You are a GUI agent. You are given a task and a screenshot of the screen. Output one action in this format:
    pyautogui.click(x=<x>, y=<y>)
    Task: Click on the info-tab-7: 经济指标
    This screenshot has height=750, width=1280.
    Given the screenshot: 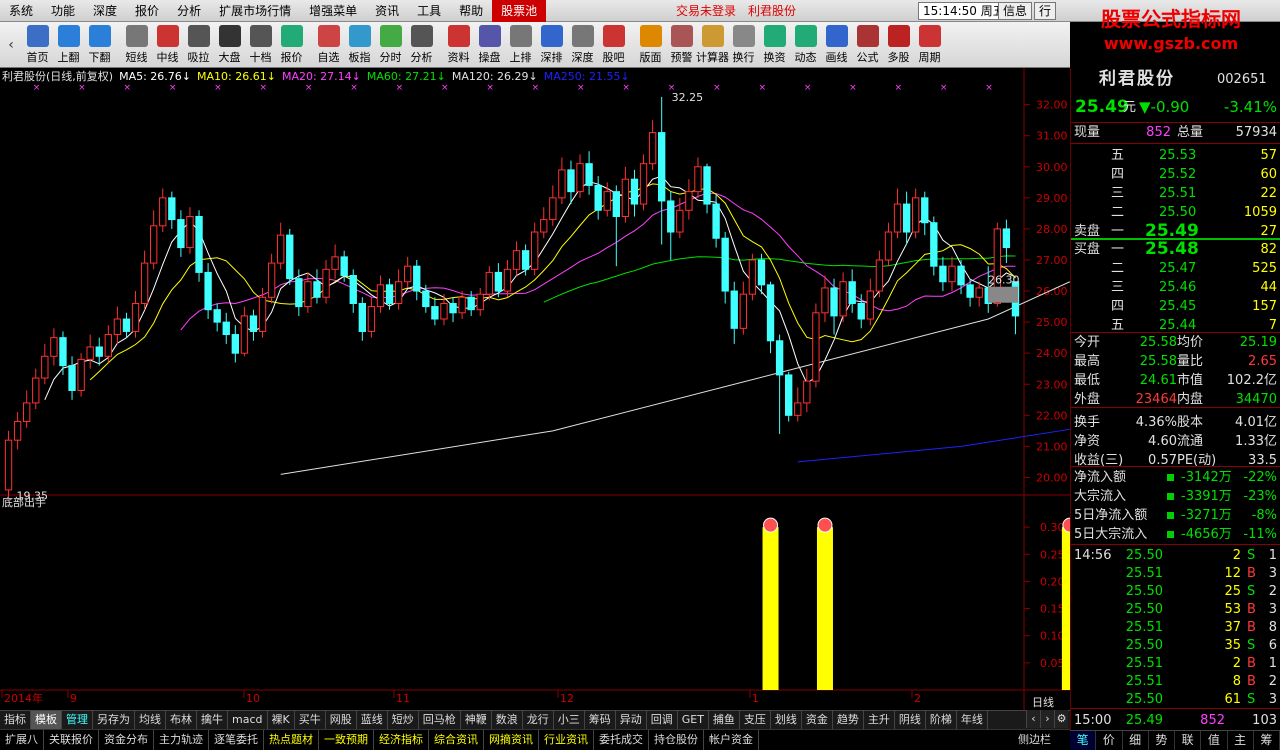 What is the action you would take?
    pyautogui.click(x=401, y=740)
    